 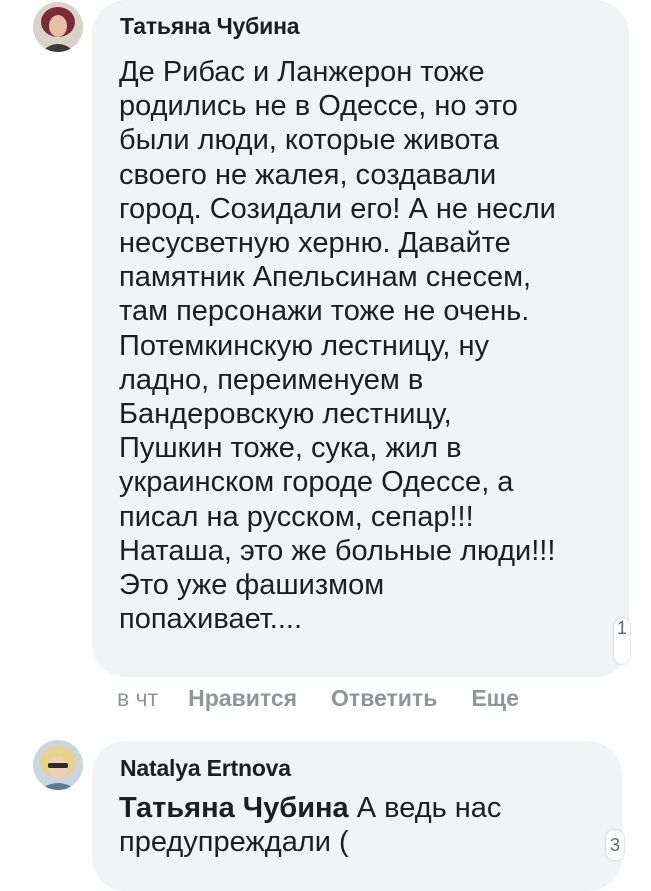 What do you see at coordinates (495, 698) in the screenshot?
I see `more-button: Еще` at bounding box center [495, 698].